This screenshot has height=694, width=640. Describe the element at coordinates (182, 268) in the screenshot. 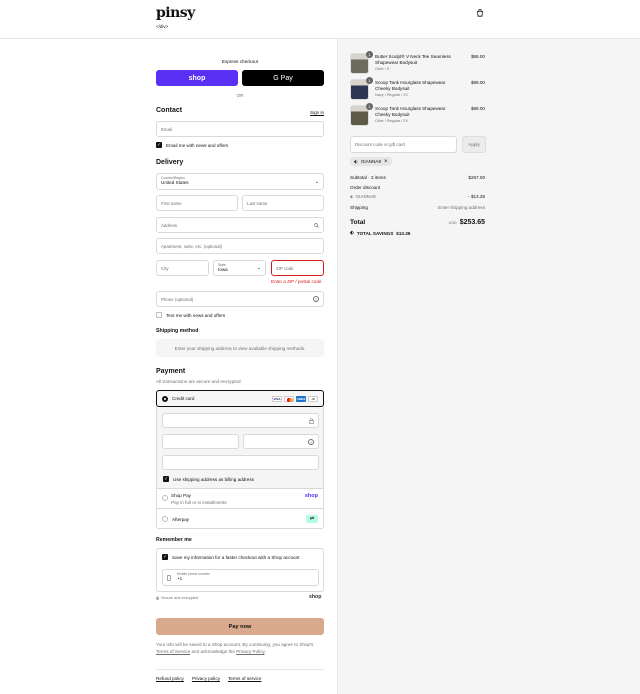

I see `city-field: City` at that location.